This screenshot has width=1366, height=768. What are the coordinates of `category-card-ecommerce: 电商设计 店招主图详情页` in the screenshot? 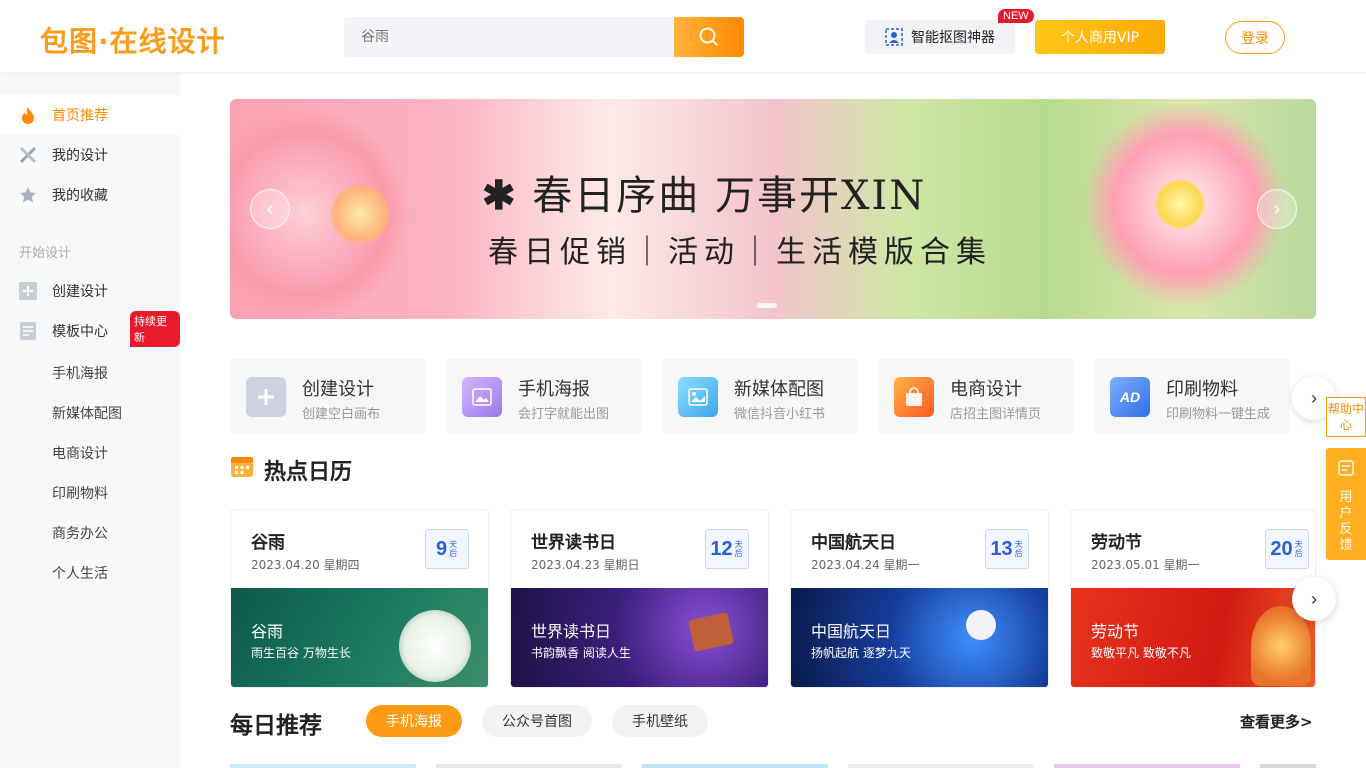 It's located at (976, 396).